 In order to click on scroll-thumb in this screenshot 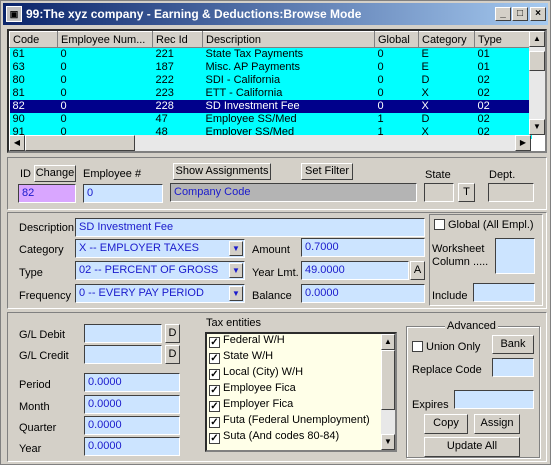, I will do `click(537, 61)`.